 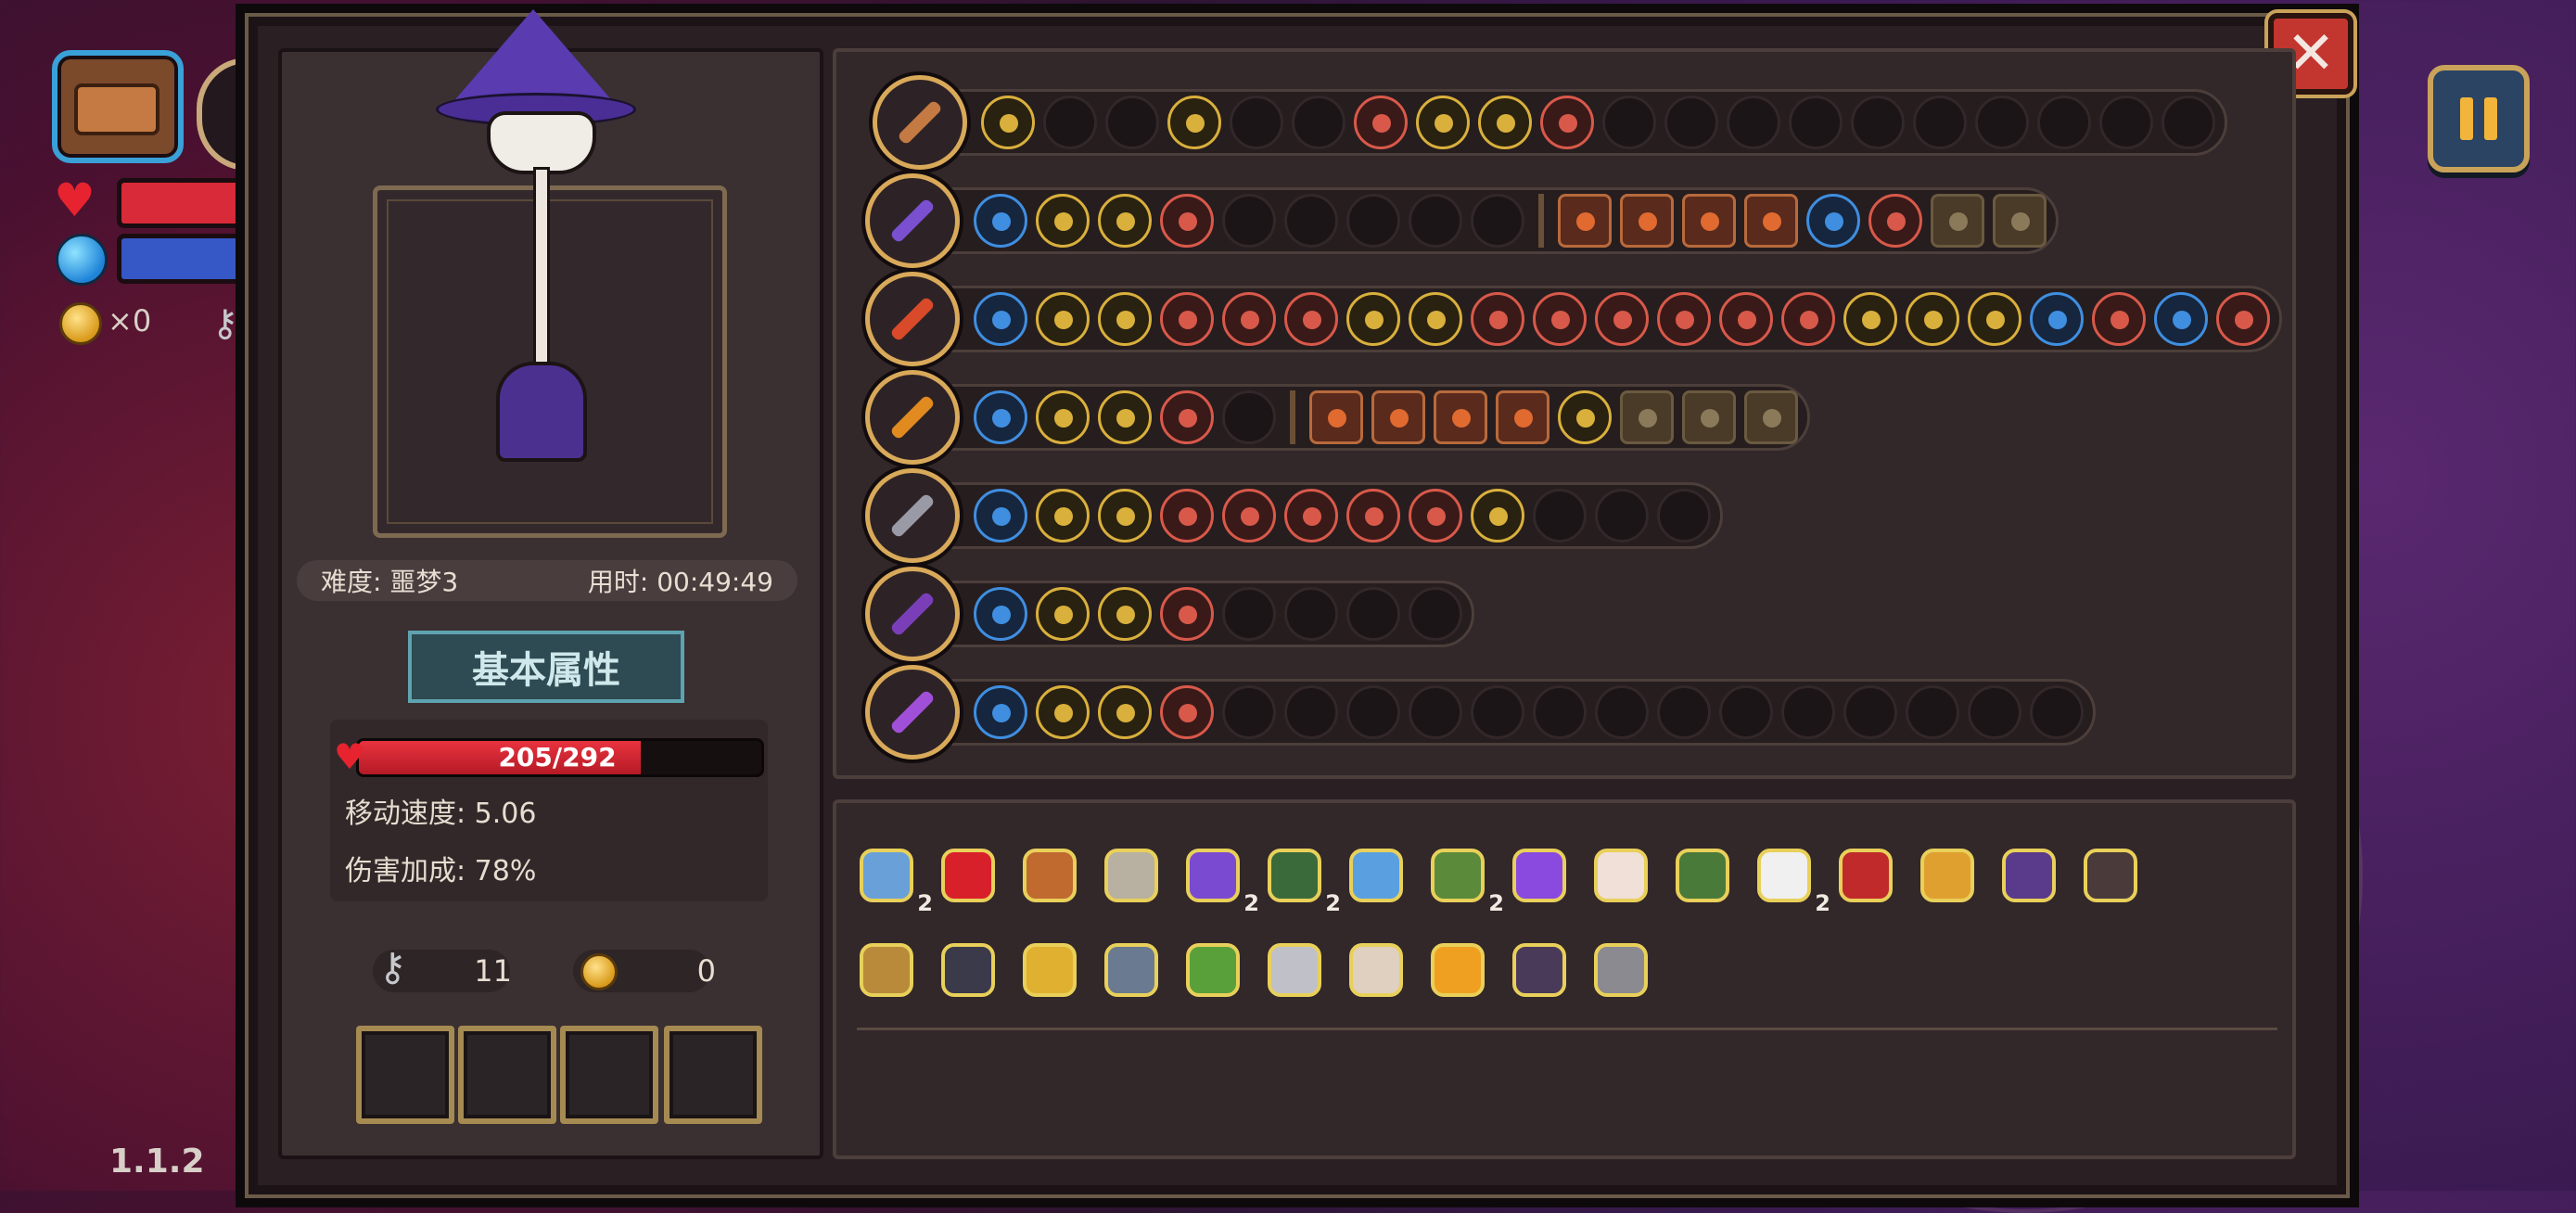 What do you see at coordinates (1376, 875) in the screenshot?
I see `blue-ring-icon` at bounding box center [1376, 875].